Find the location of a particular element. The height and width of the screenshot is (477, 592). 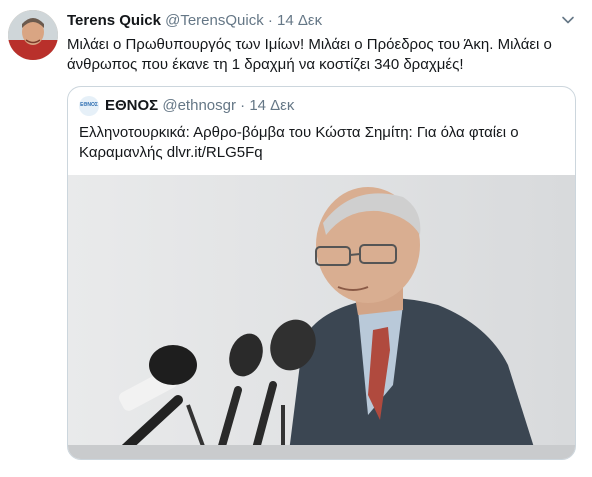

tweet-actions-area is located at coordinates (327, 470).